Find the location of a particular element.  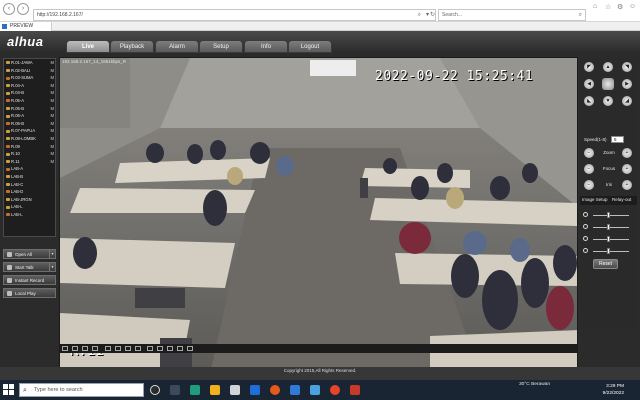

channel-item: R.07-PAPUA M is located at coordinates (29, 131).